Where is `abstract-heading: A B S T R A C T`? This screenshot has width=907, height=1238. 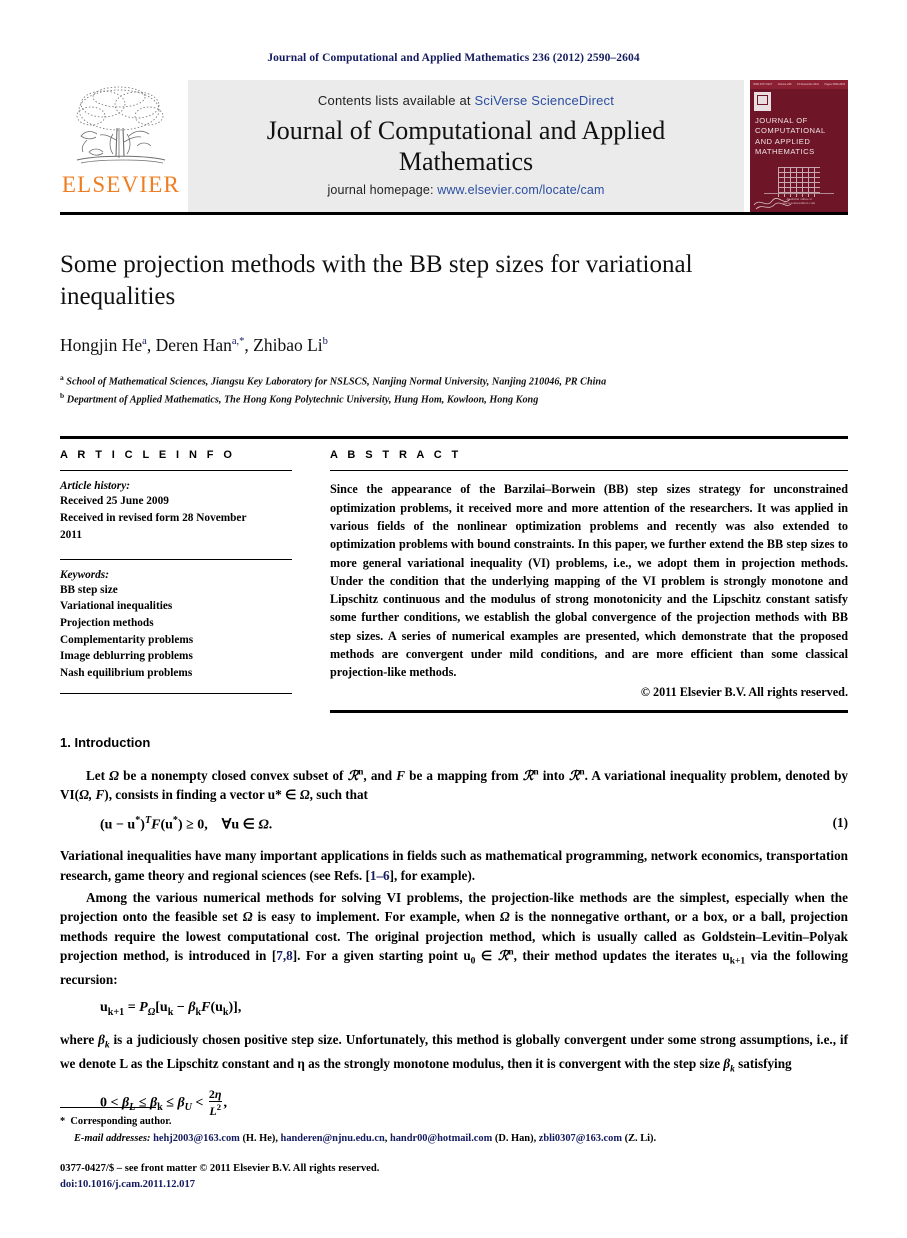 abstract-heading: A B S T R A C T is located at coordinates (396, 455).